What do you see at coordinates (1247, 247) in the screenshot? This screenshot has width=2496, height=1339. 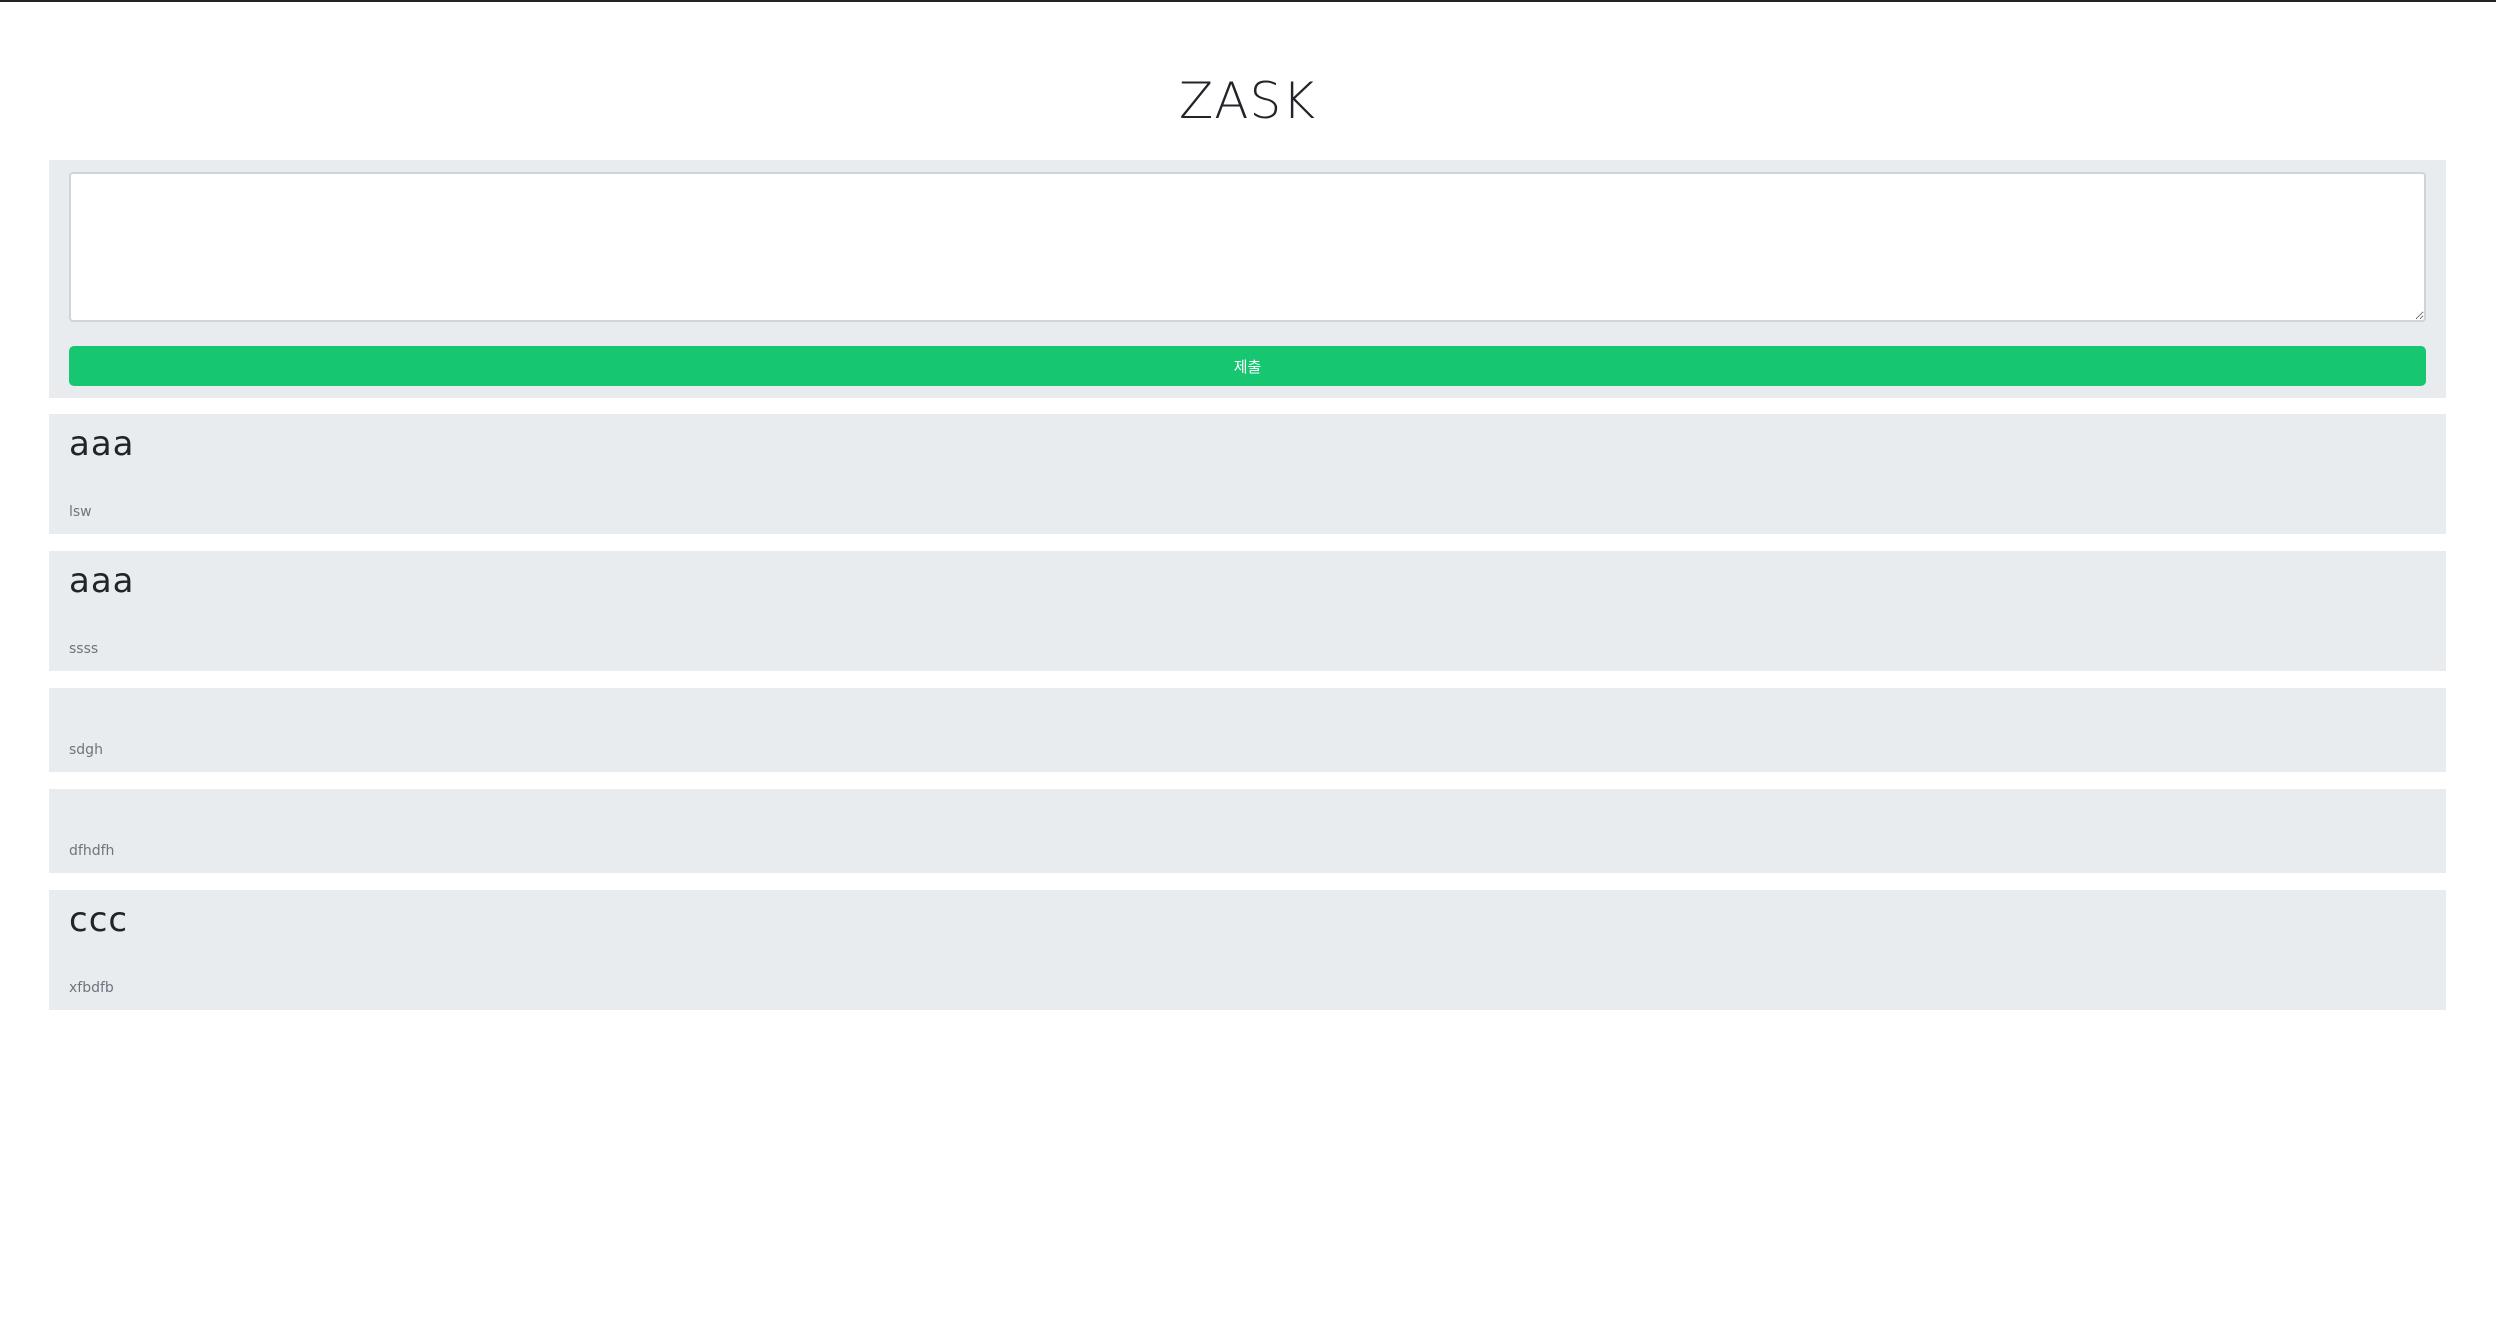 I see `post-textarea` at bounding box center [1247, 247].